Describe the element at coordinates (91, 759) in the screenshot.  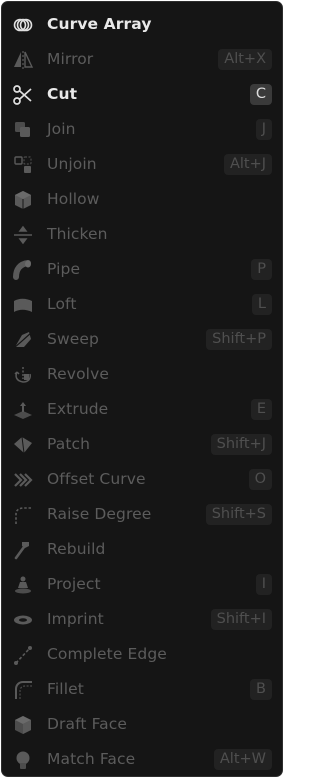
I see `menu-item-label: Match Face` at that location.